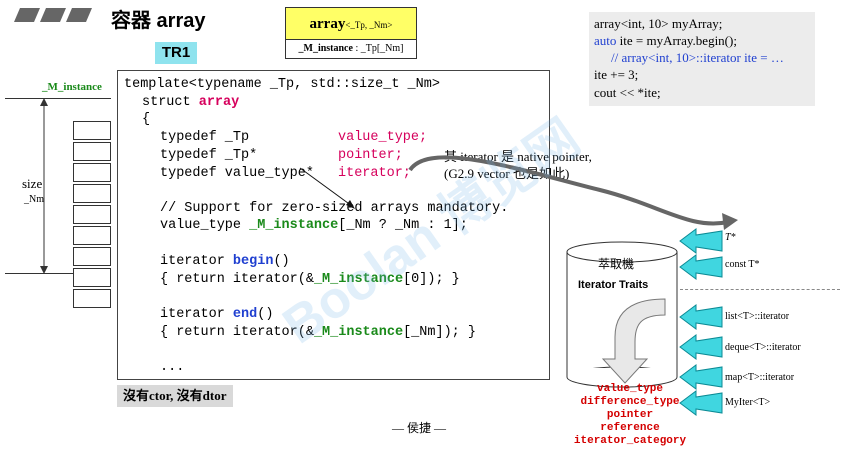 The height and width of the screenshot is (451, 845). Describe the element at coordinates (633, 341) in the screenshot. I see `traits-bend-arrow` at that location.